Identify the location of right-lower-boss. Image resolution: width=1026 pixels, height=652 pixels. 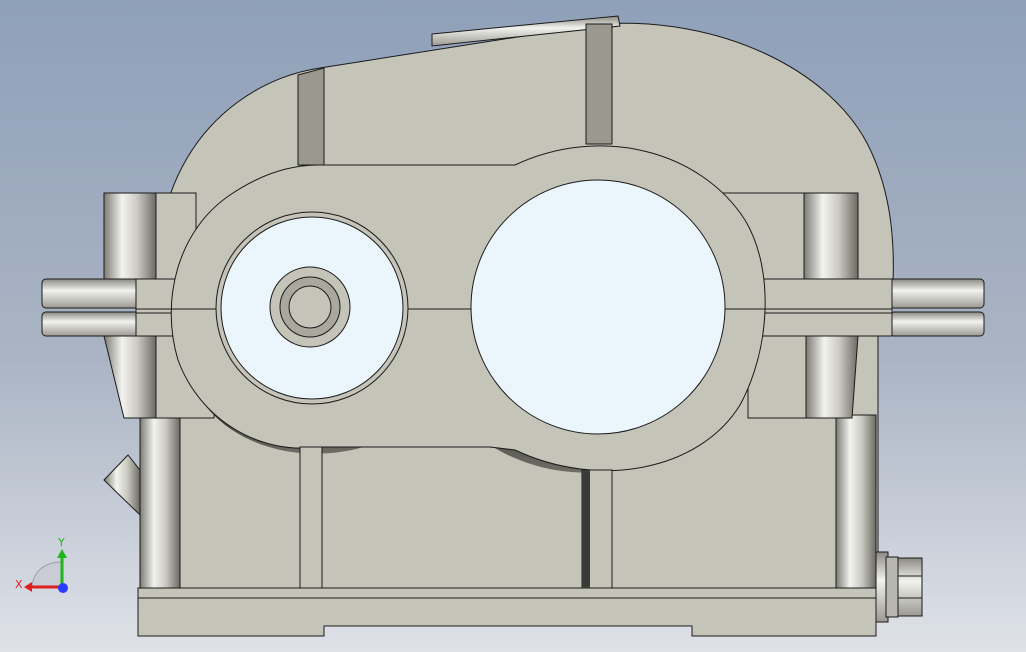
(832, 377).